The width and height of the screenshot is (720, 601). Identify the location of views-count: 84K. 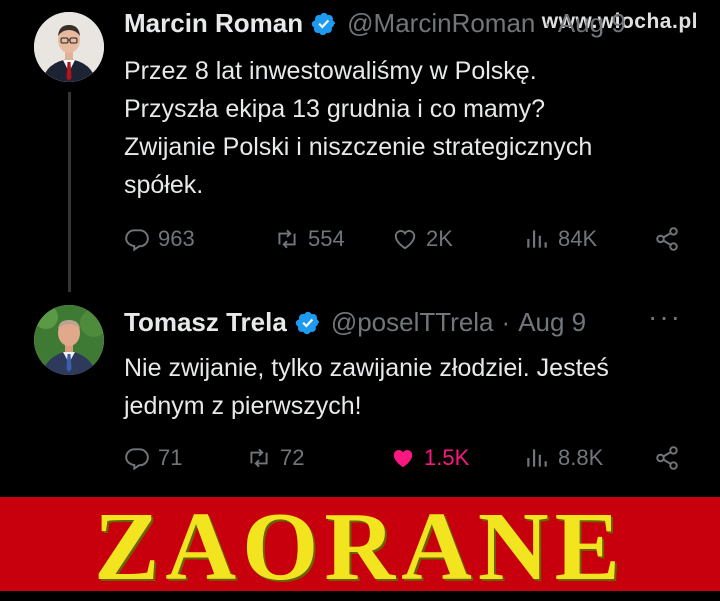
(578, 238).